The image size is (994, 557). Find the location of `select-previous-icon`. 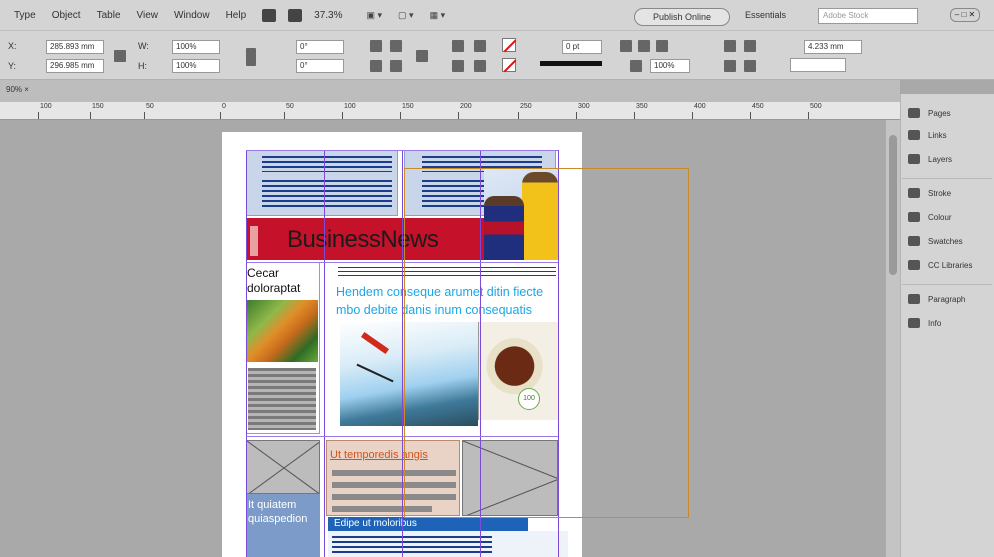

select-previous-icon is located at coordinates (458, 66).